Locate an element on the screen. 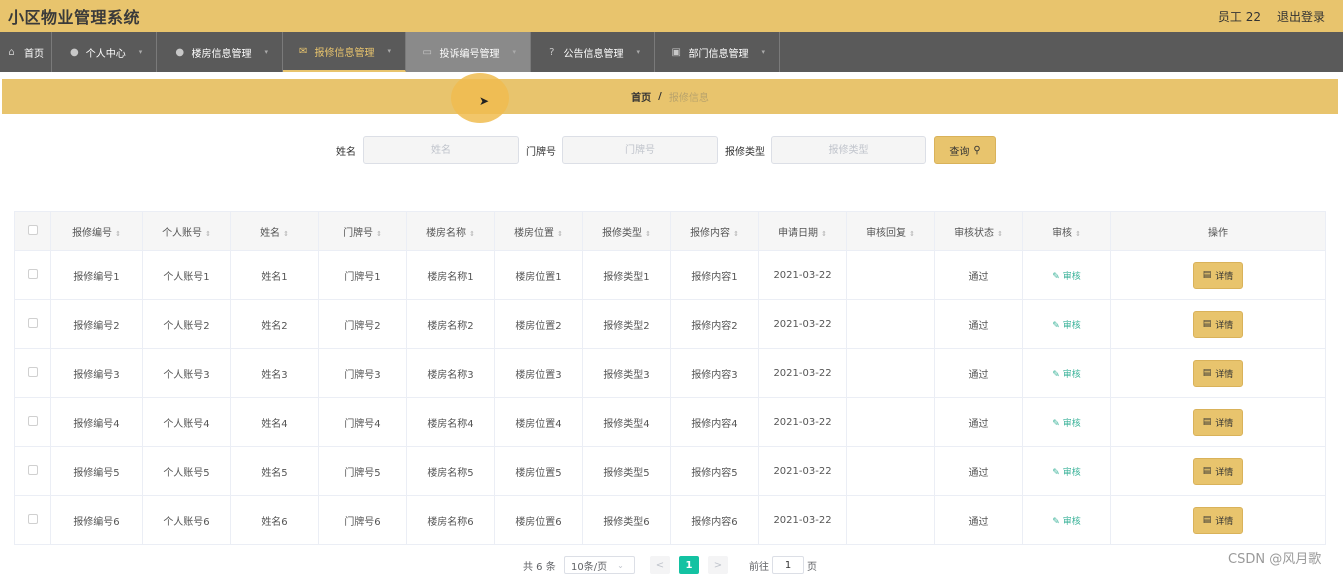  cell-account: 个人账号3 is located at coordinates (186, 373).